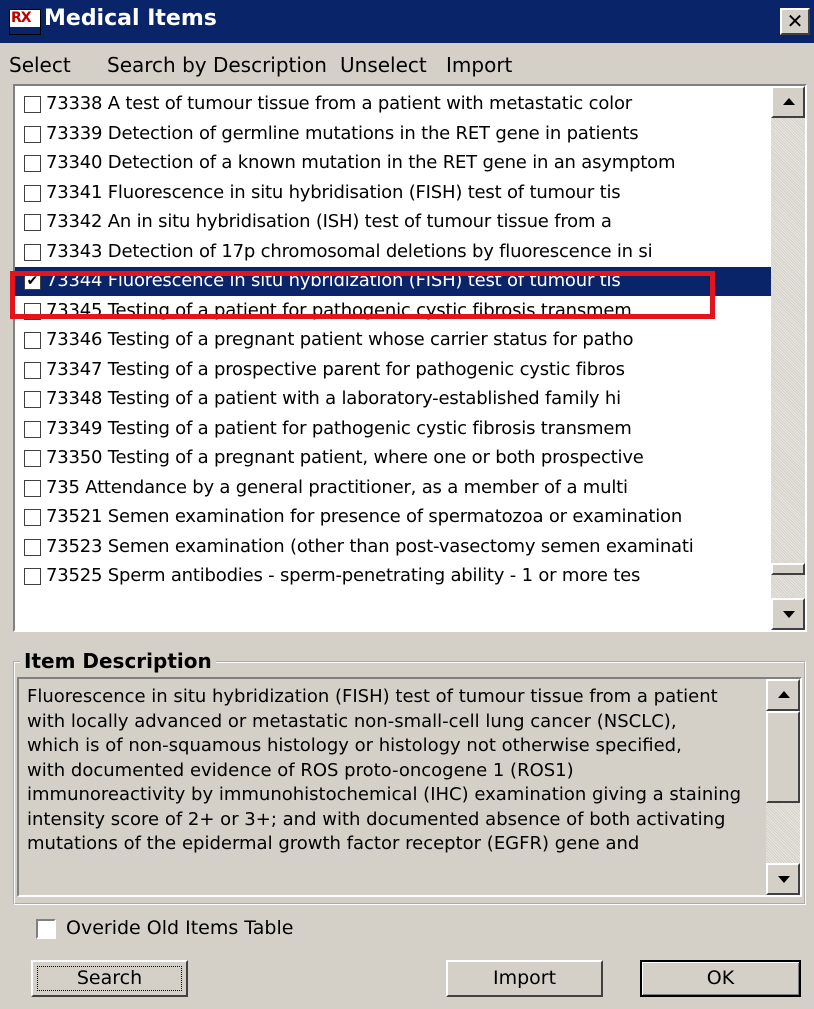 The image size is (814, 1009). I want to click on close-button: ✕, so click(795, 21).